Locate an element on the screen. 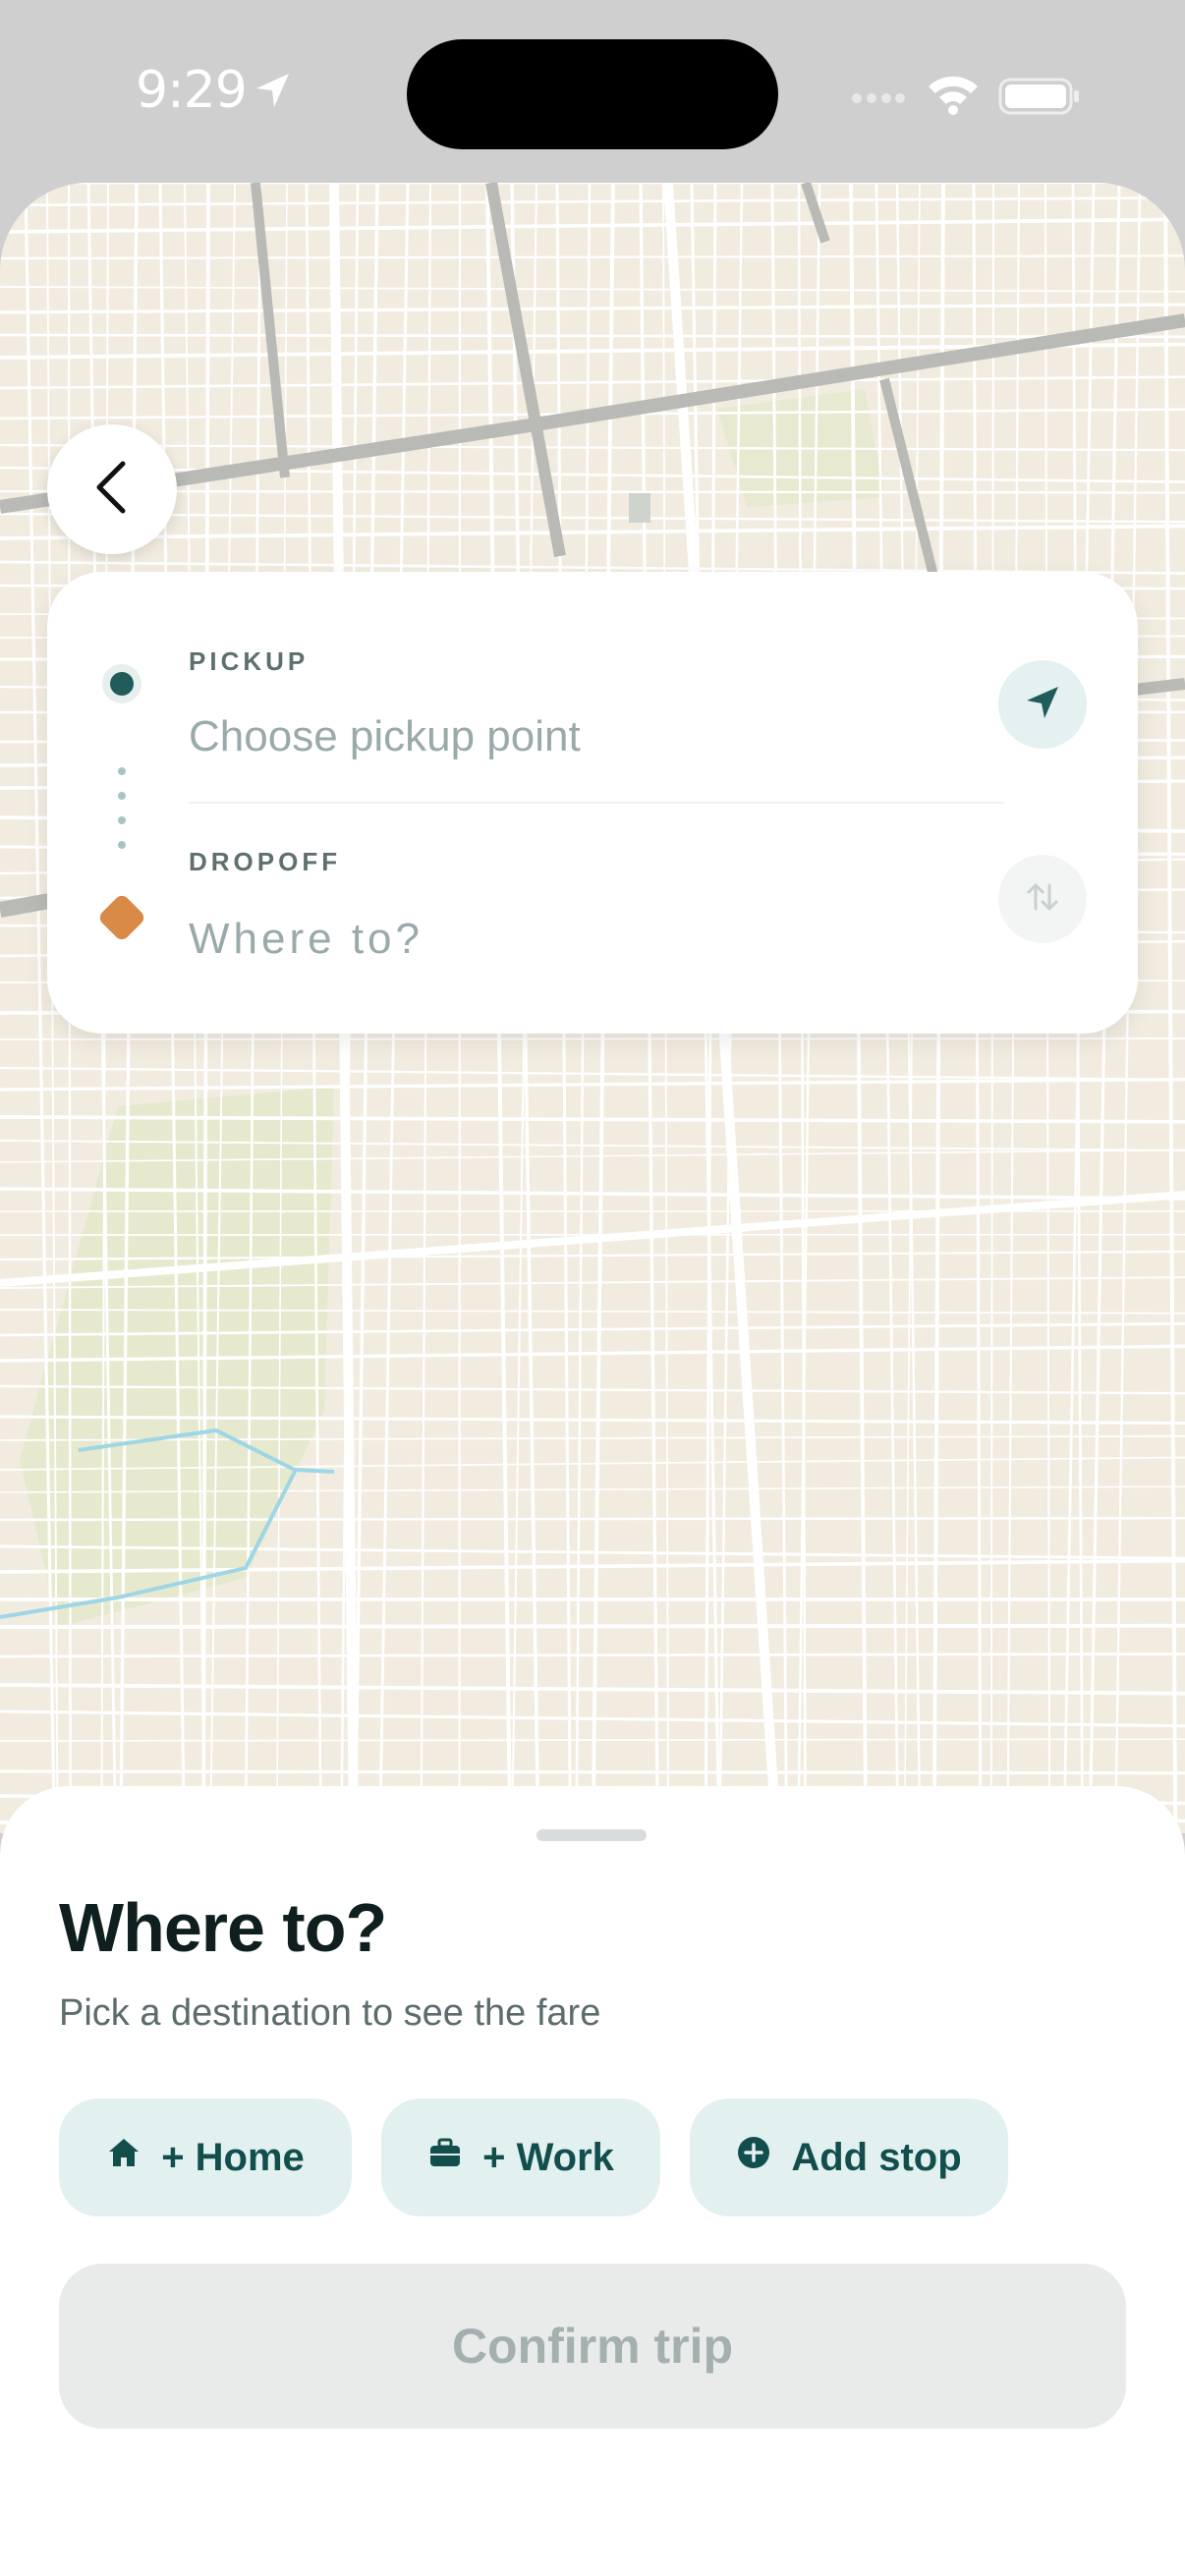 The width and height of the screenshot is (1185, 2576). swap-vertical-icon is located at coordinates (1042, 899).